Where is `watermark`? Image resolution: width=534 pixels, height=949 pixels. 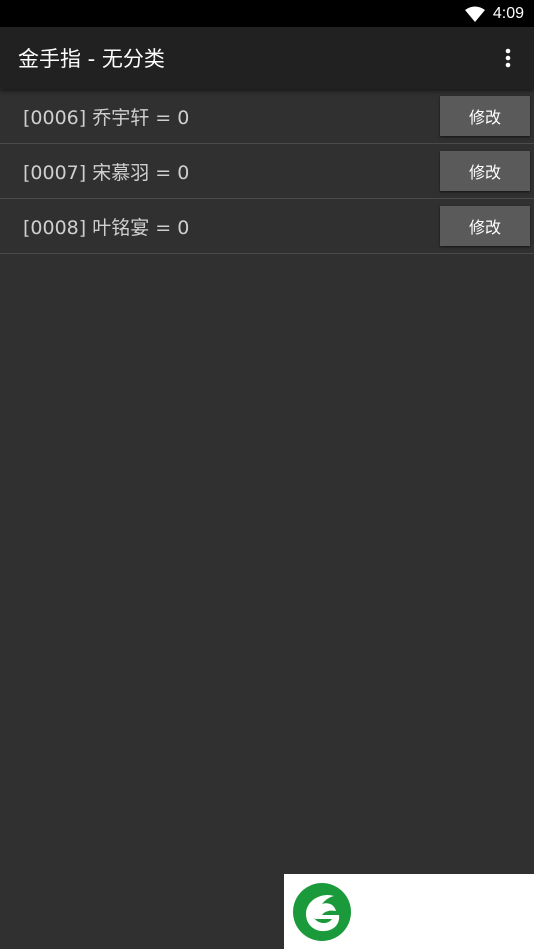 watermark is located at coordinates (409, 911).